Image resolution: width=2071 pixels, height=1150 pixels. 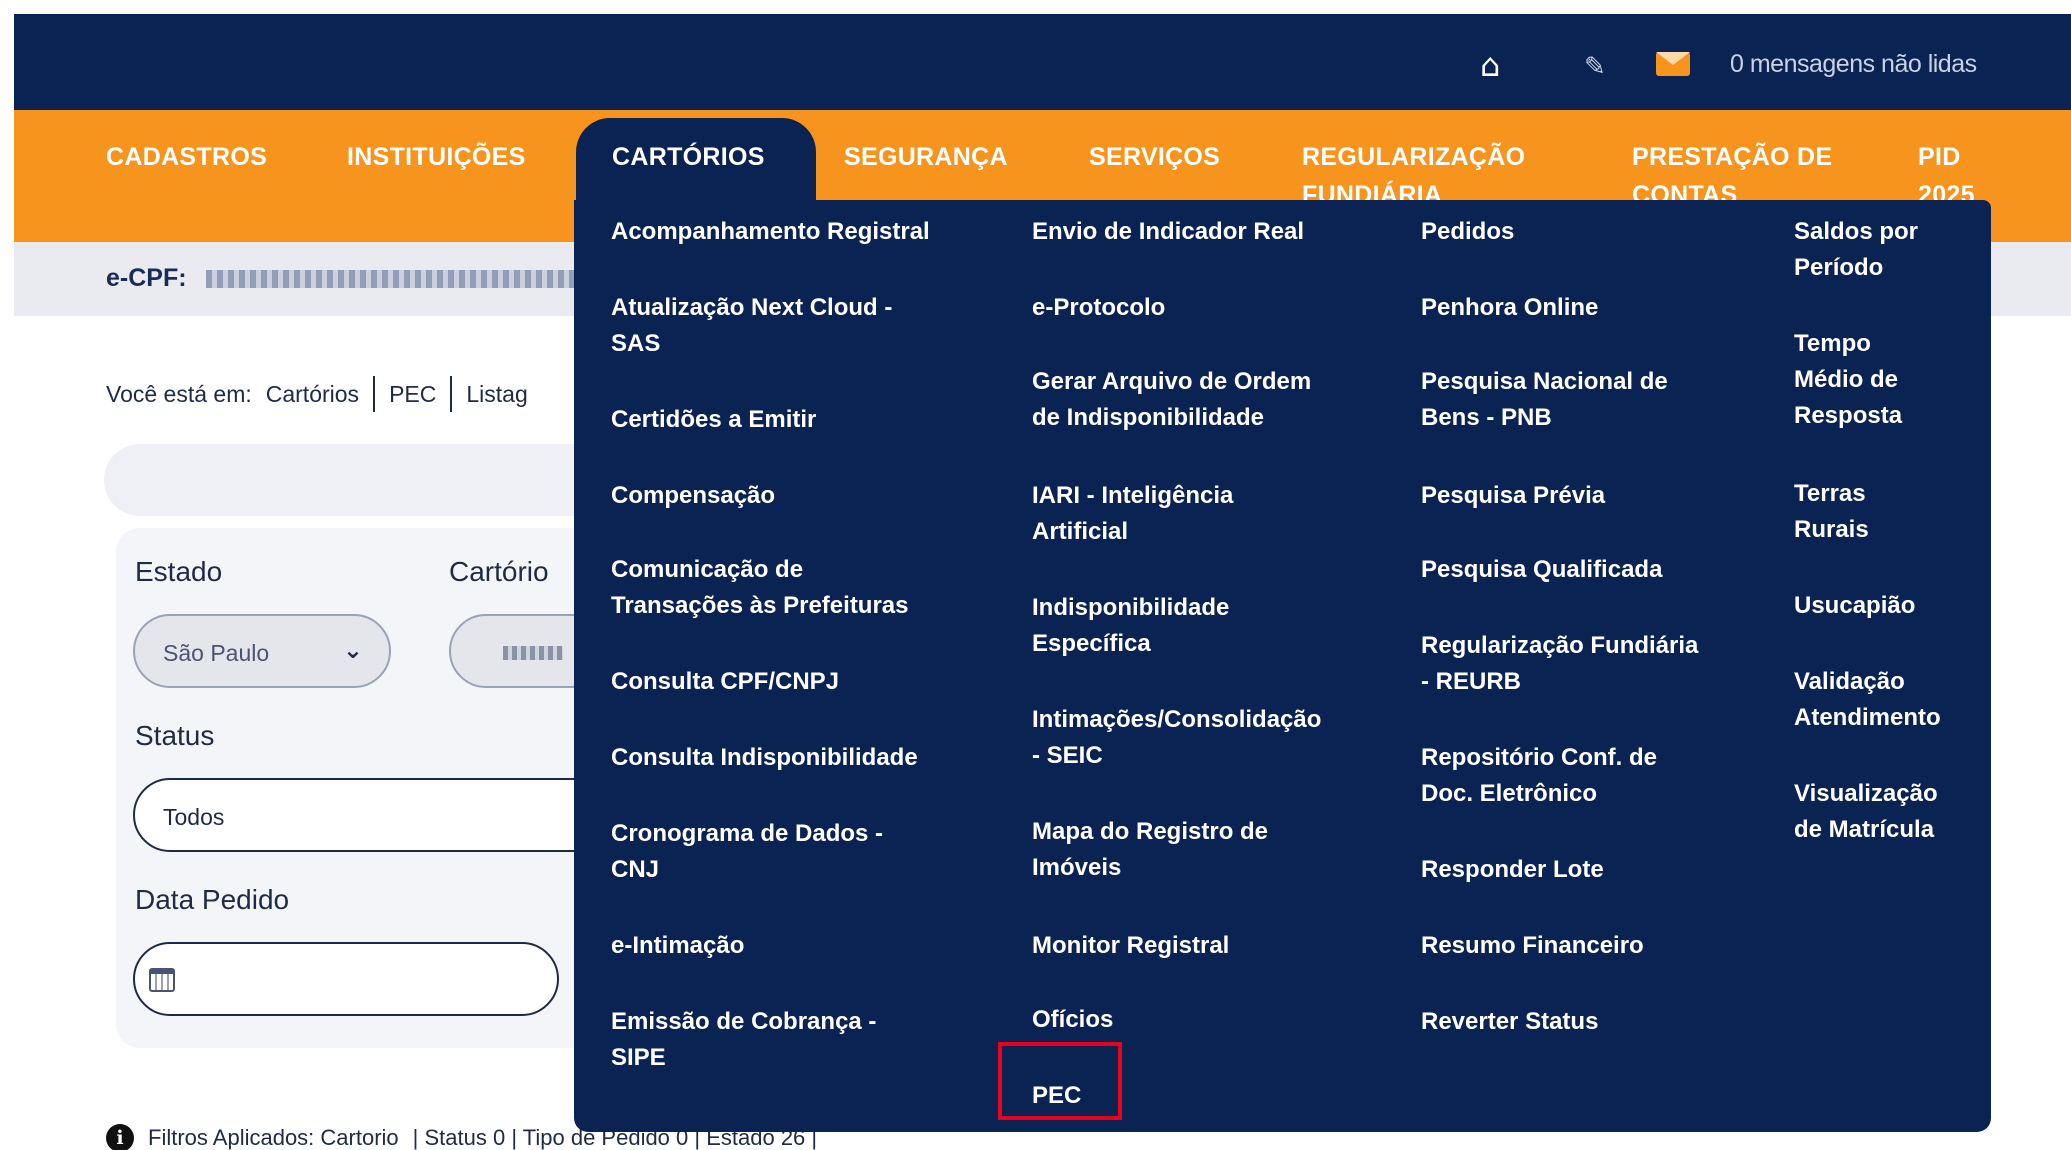 I want to click on mail-icon, so click(x=1673, y=64).